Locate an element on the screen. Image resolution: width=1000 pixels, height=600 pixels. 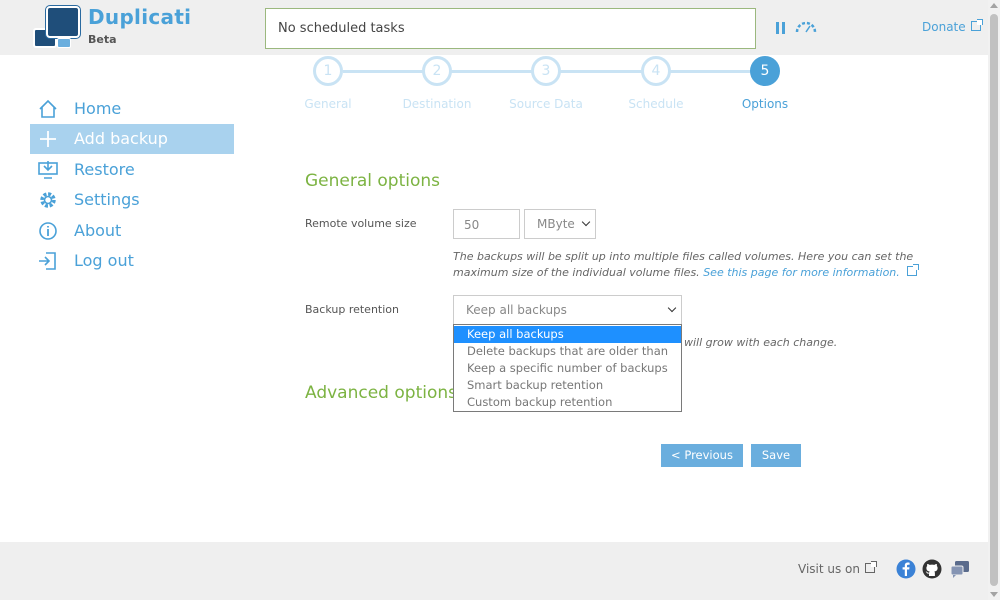
retention-option: Keep a specific number of backups is located at coordinates (567, 368).